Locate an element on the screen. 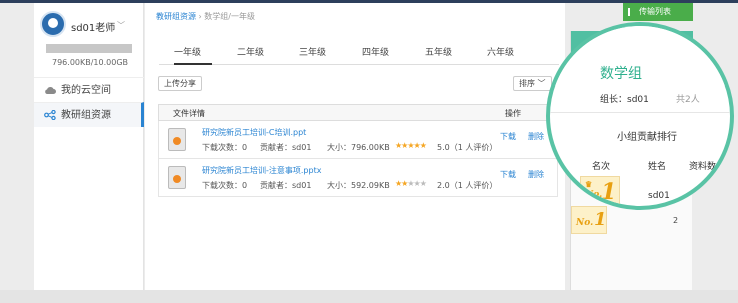  cloud-icon is located at coordinates (50, 90).